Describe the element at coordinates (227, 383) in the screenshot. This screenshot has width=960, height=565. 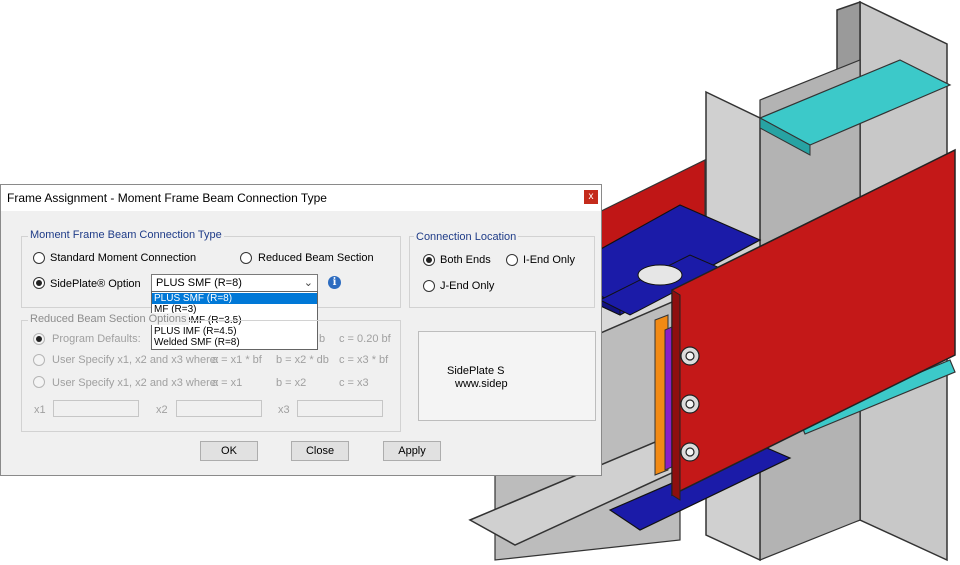
I see `rbs-row3-a: a = x1` at that location.